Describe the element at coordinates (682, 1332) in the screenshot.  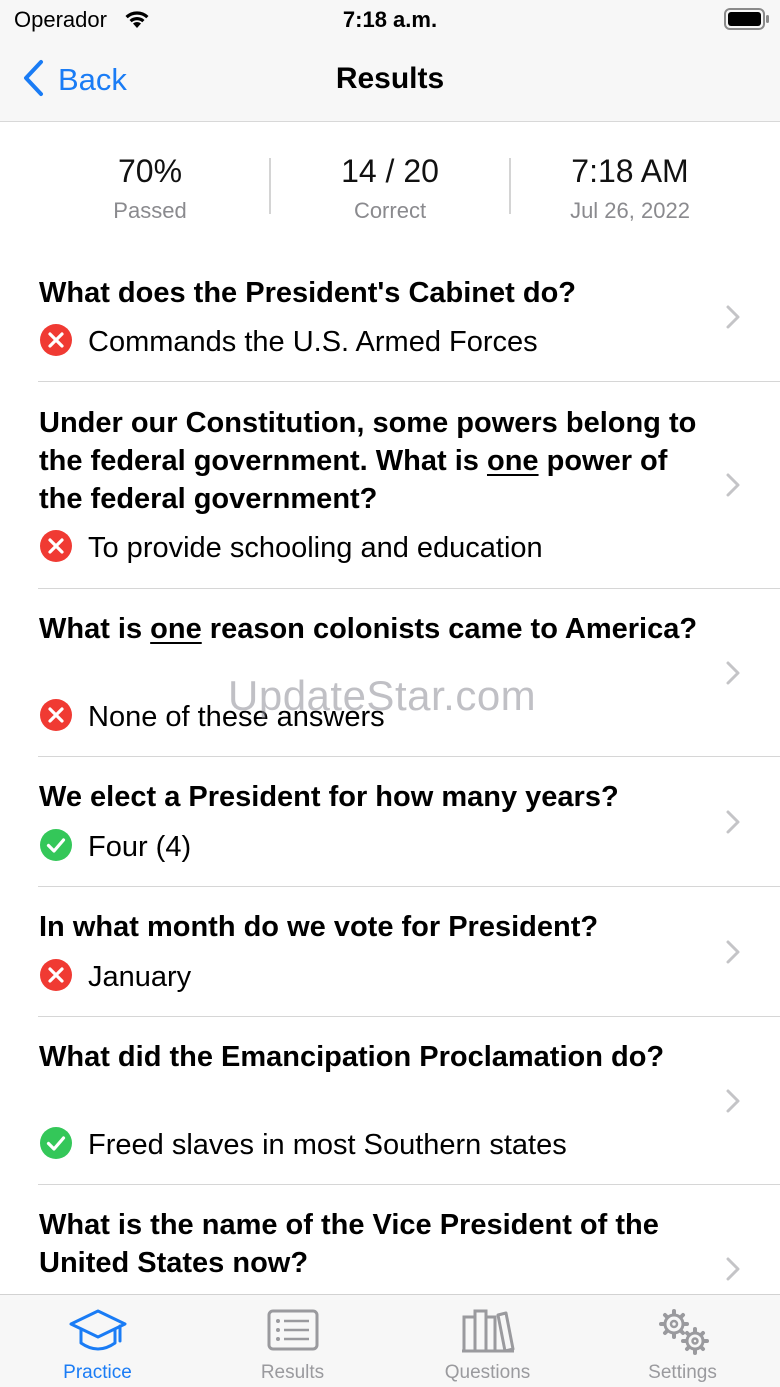
I see `gears-icon` at that location.